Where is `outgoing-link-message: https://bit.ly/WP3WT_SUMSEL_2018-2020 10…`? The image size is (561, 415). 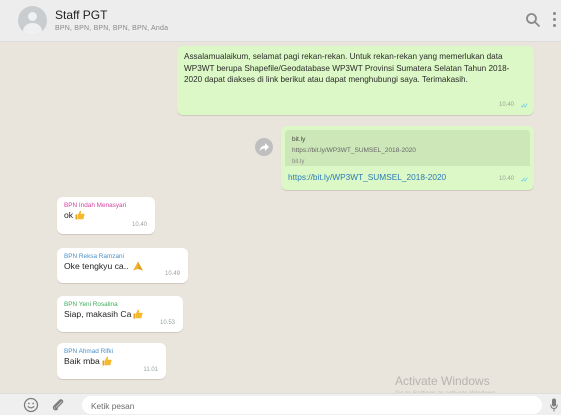 outgoing-link-message: https://bit.ly/WP3WT_SUMSEL_2018-2020 10… is located at coordinates (407, 178).